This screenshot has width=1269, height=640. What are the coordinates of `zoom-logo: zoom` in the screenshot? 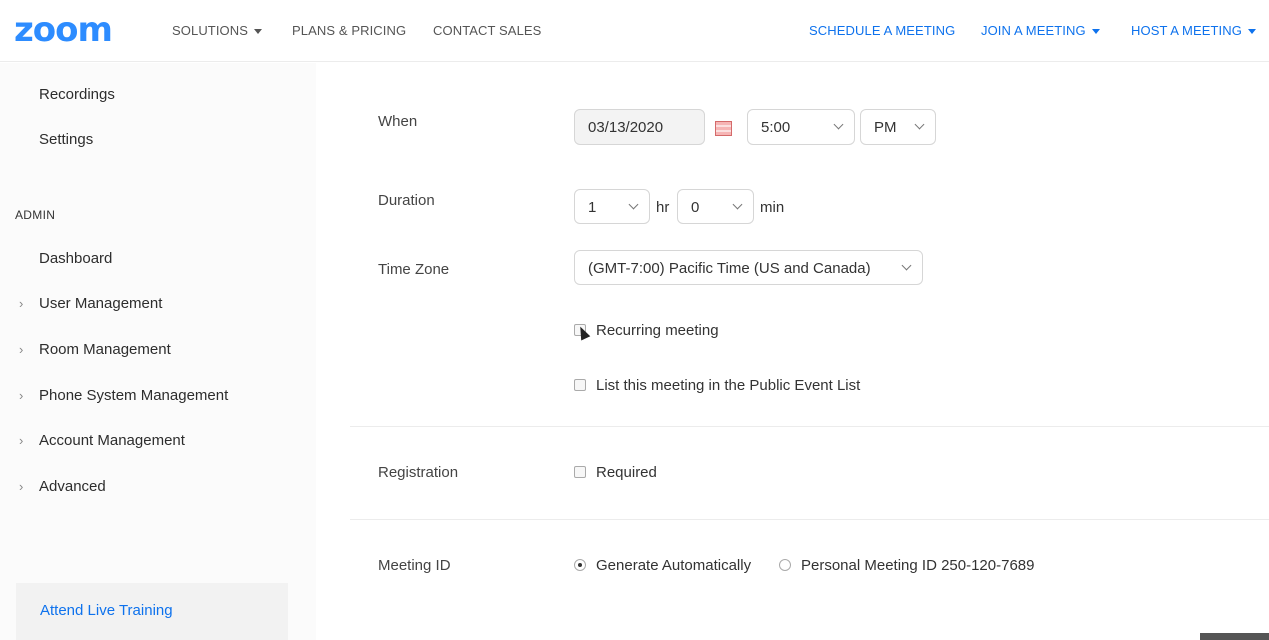 It's located at (63, 30).